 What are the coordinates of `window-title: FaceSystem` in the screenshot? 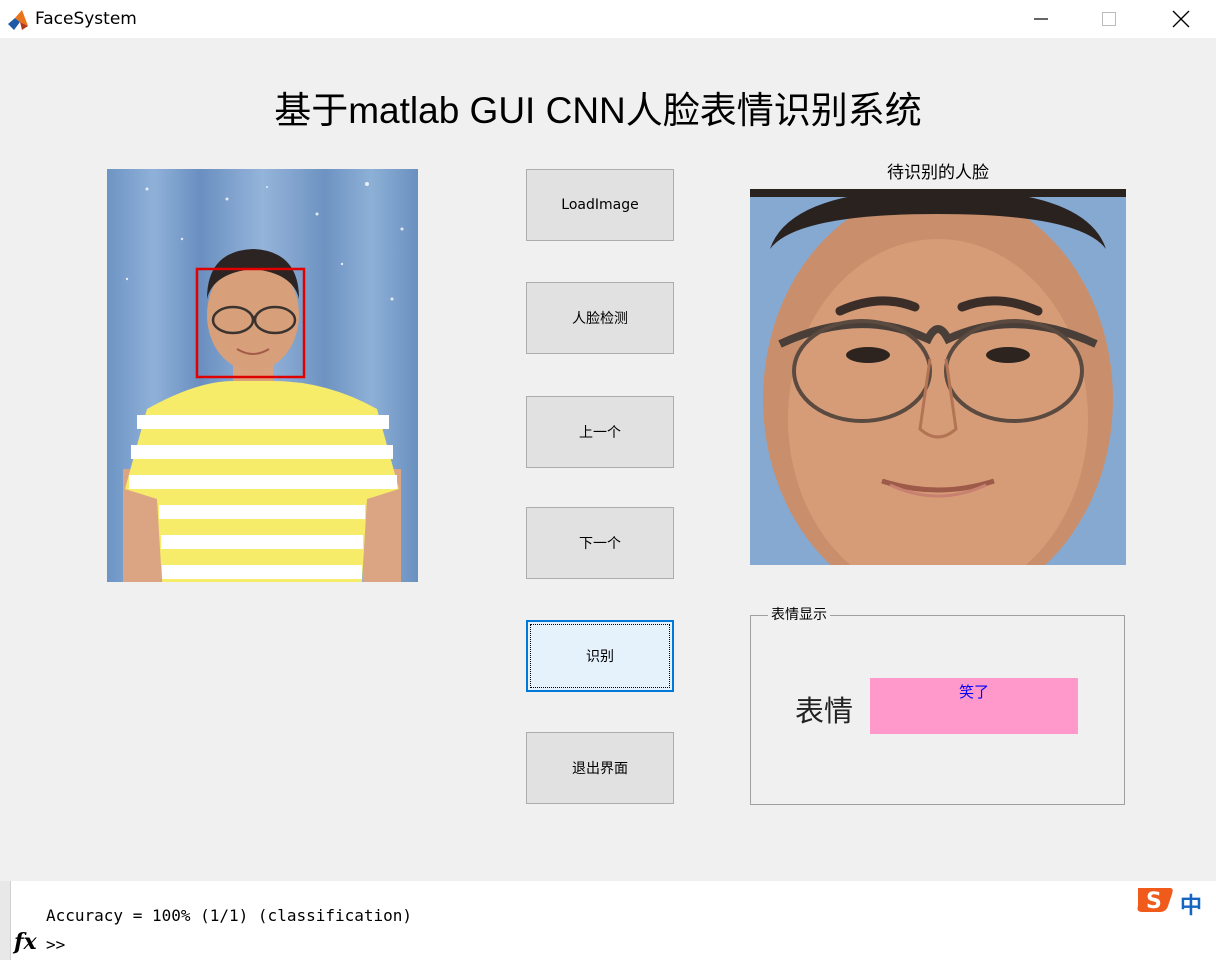 It's located at (86, 19).